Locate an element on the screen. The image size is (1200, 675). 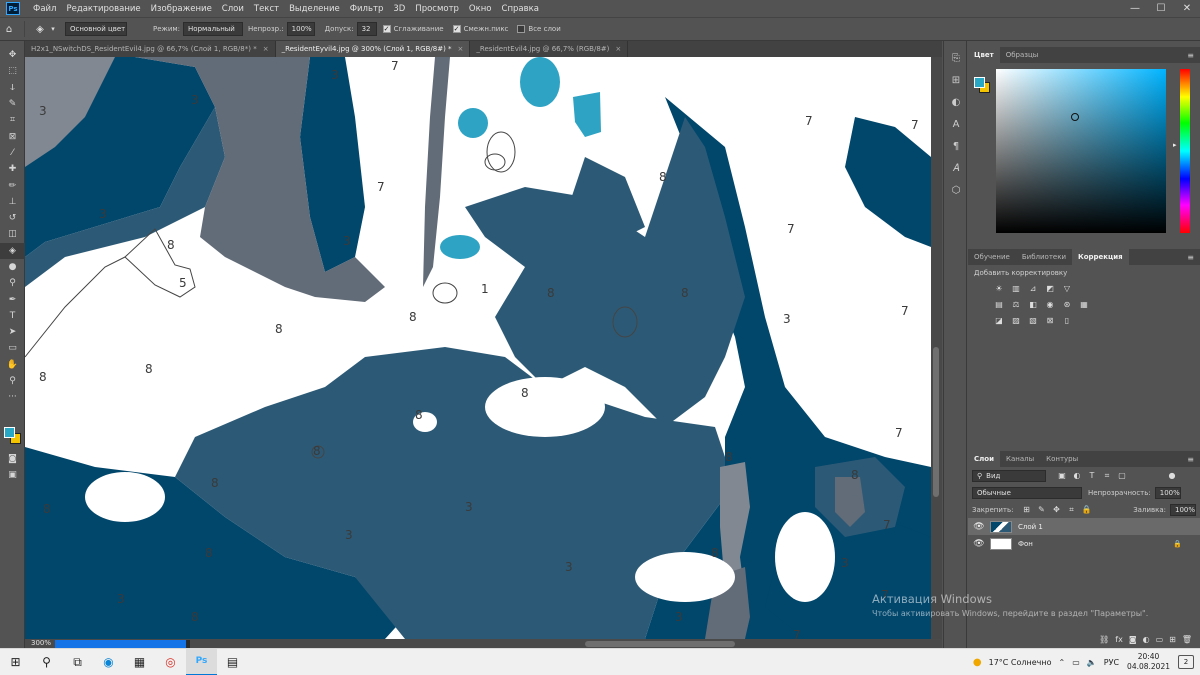
minimize-button: — is located at coordinates (1135, 8).